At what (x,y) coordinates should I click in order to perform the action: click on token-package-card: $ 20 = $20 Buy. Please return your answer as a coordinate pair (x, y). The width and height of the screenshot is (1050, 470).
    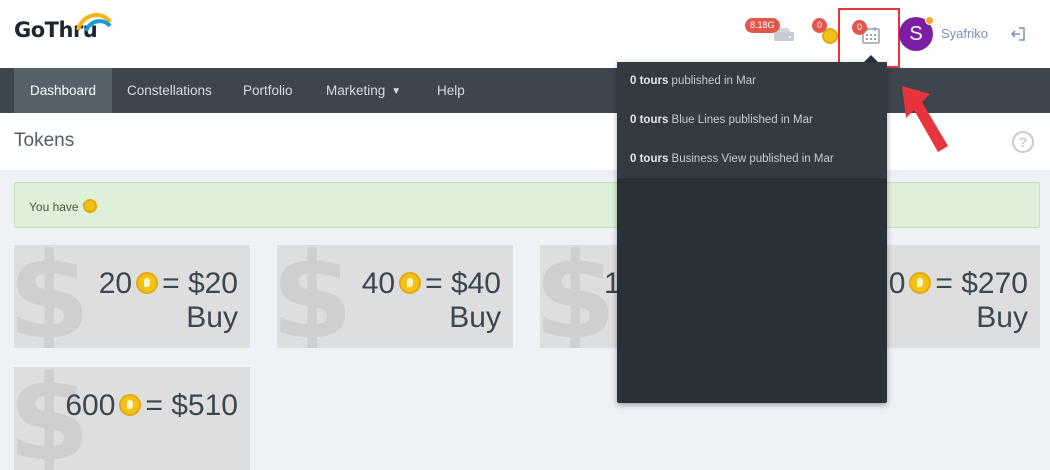
    Looking at the image, I should click on (132, 296).